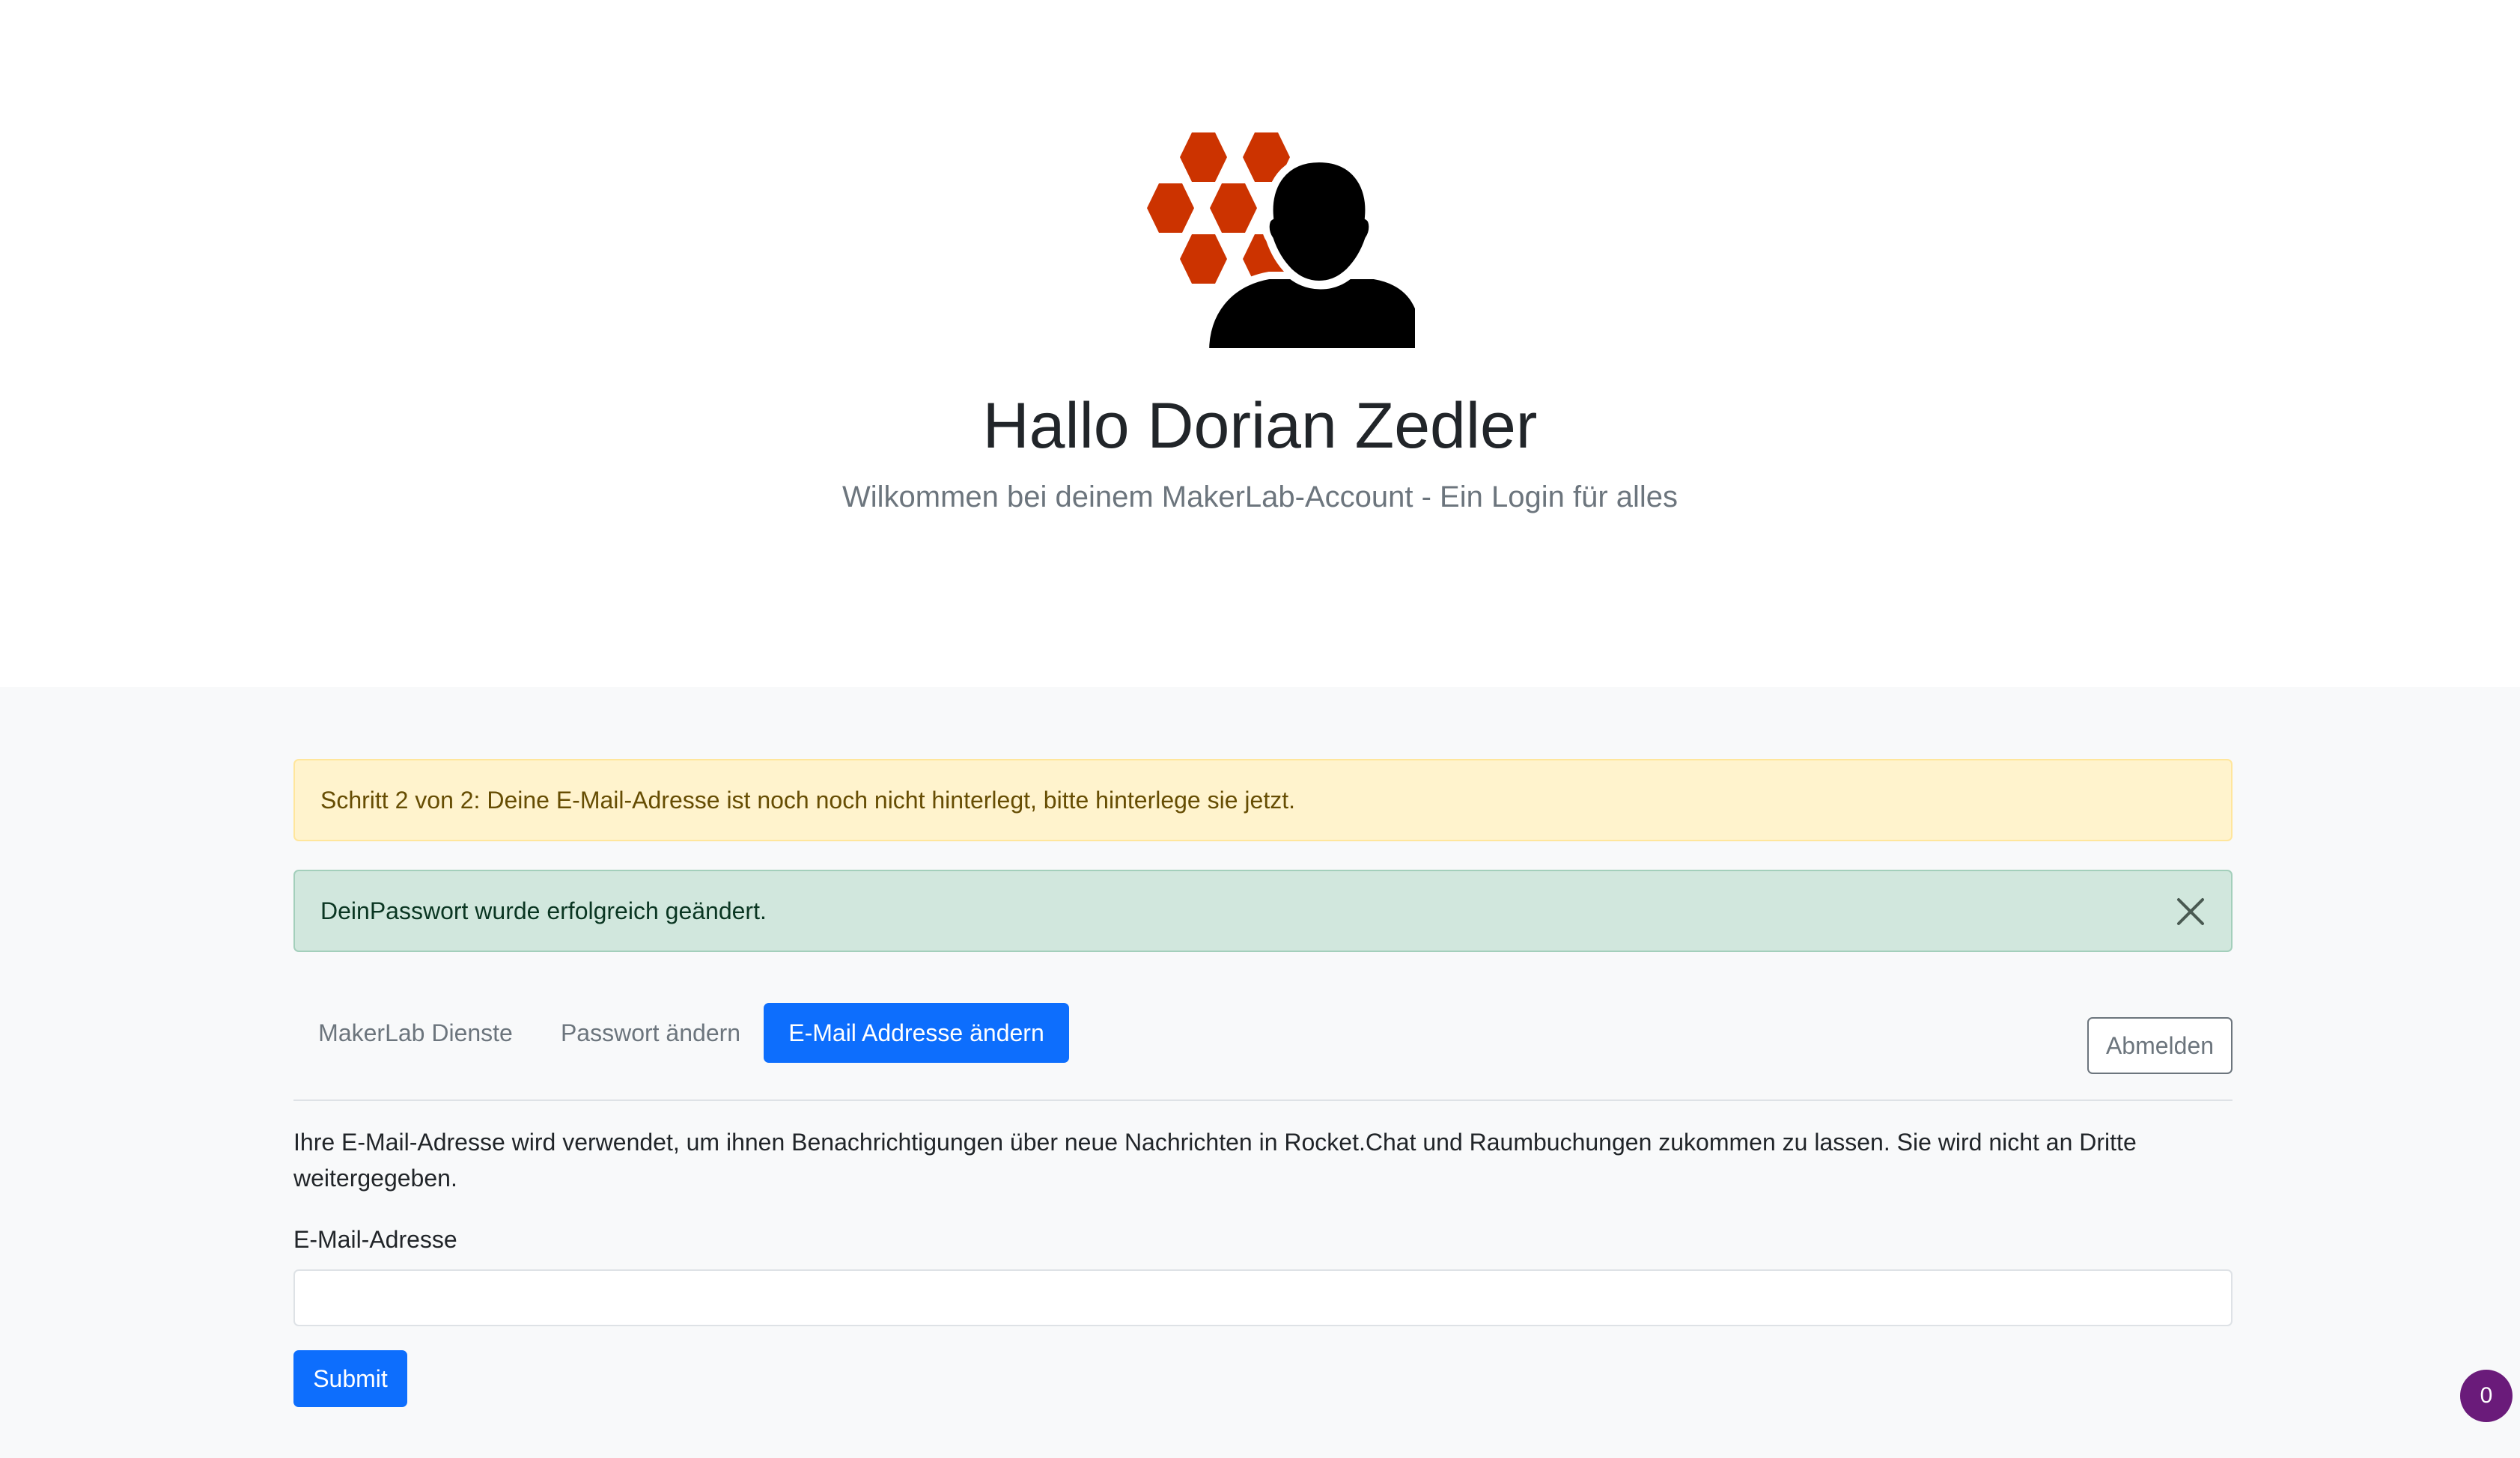  I want to click on makerlab-user-logo-icon, so click(1281, 244).